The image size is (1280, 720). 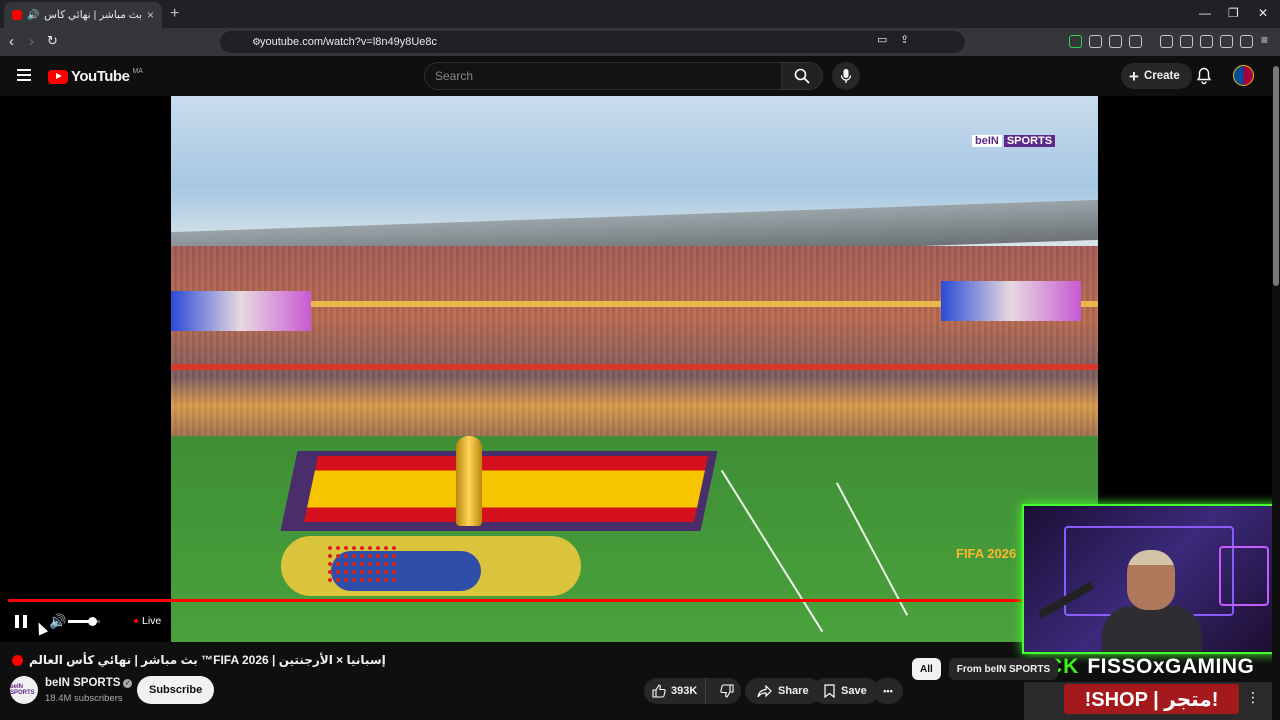 What do you see at coordinates (128, 683) in the screenshot?
I see `verified-badge-icon: ✓` at bounding box center [128, 683].